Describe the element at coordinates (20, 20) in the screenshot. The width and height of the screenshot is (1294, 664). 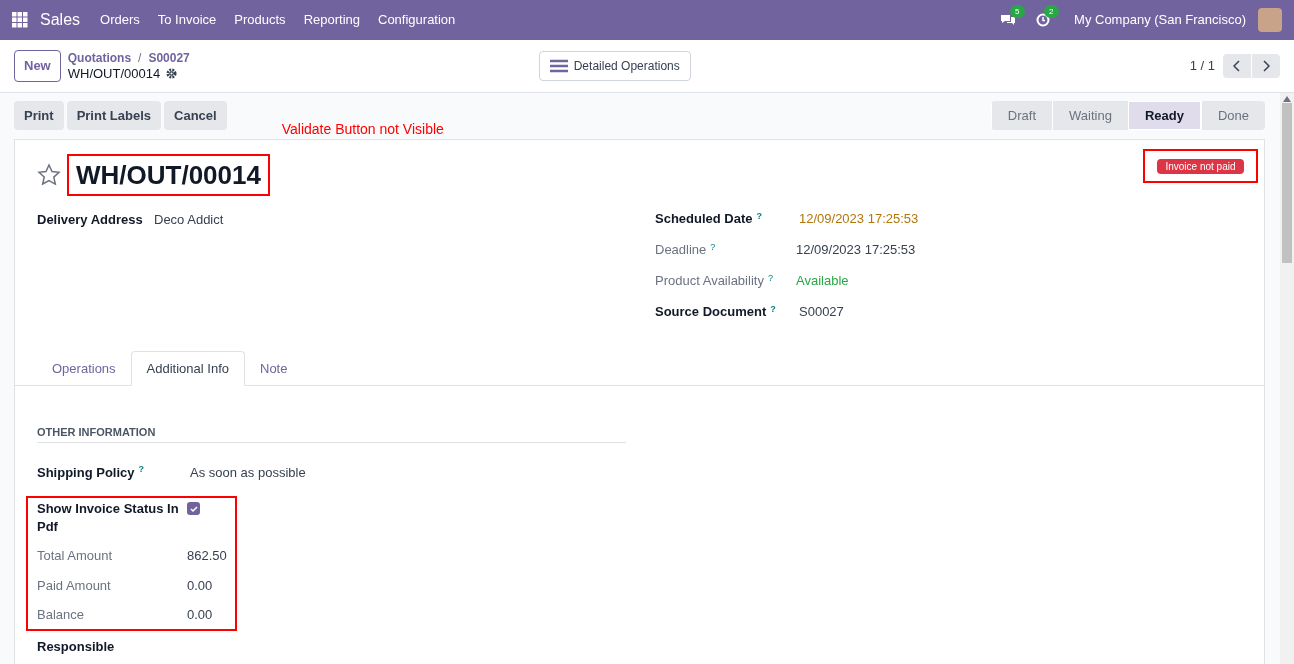
I see `apps-grid-icon` at that location.